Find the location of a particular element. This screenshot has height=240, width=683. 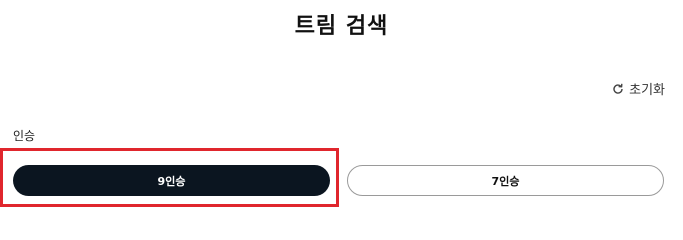

reset-button: 초기화 is located at coordinates (638, 88).